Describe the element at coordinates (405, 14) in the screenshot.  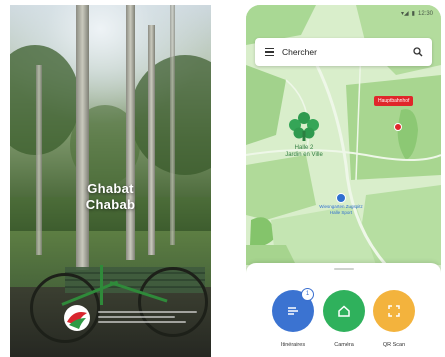
I see `signal-icon: ▾◢` at that location.